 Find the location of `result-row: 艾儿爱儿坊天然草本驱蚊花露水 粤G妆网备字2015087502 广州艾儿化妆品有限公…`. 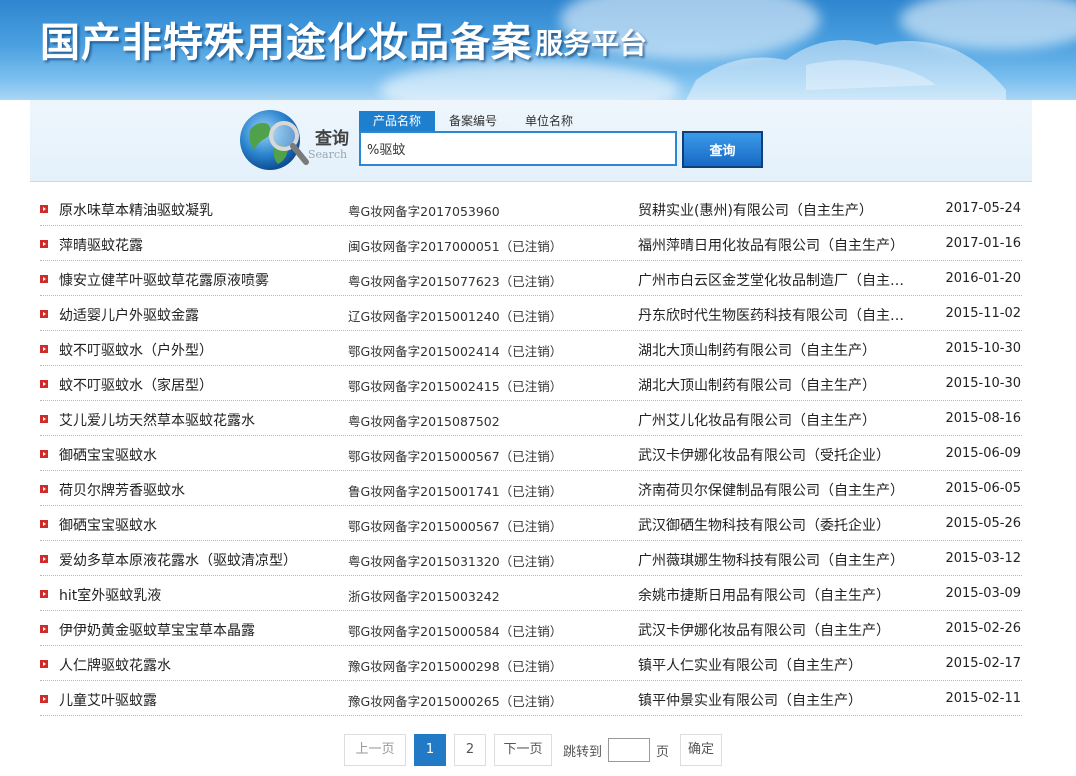

result-row: 艾儿爱儿坊天然草本驱蚊花露水 粤G妆网备字2015087502 广州艾儿化妆品有限公… is located at coordinates (531, 418).